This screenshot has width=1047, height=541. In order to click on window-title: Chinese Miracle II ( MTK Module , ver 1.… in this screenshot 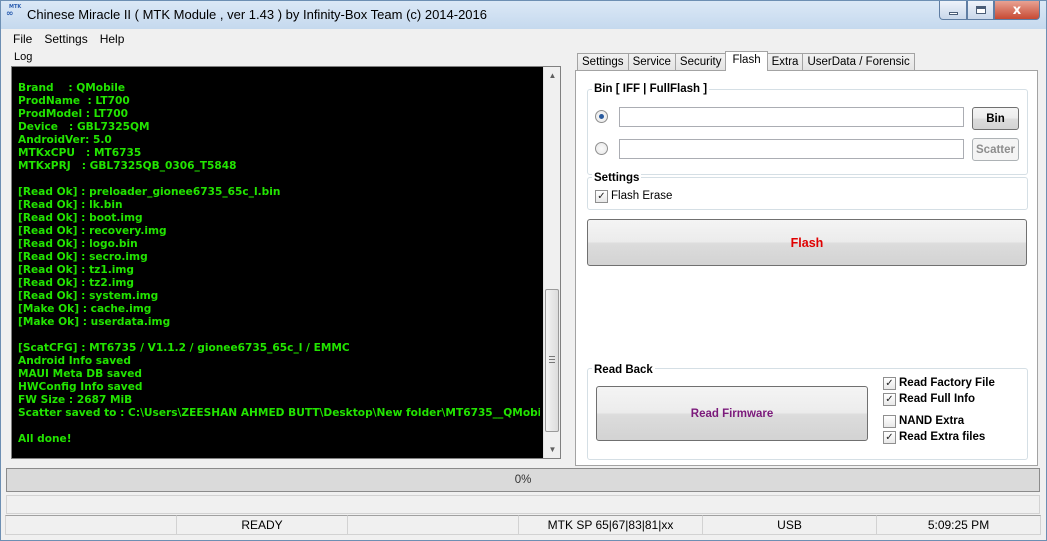, I will do `click(257, 14)`.